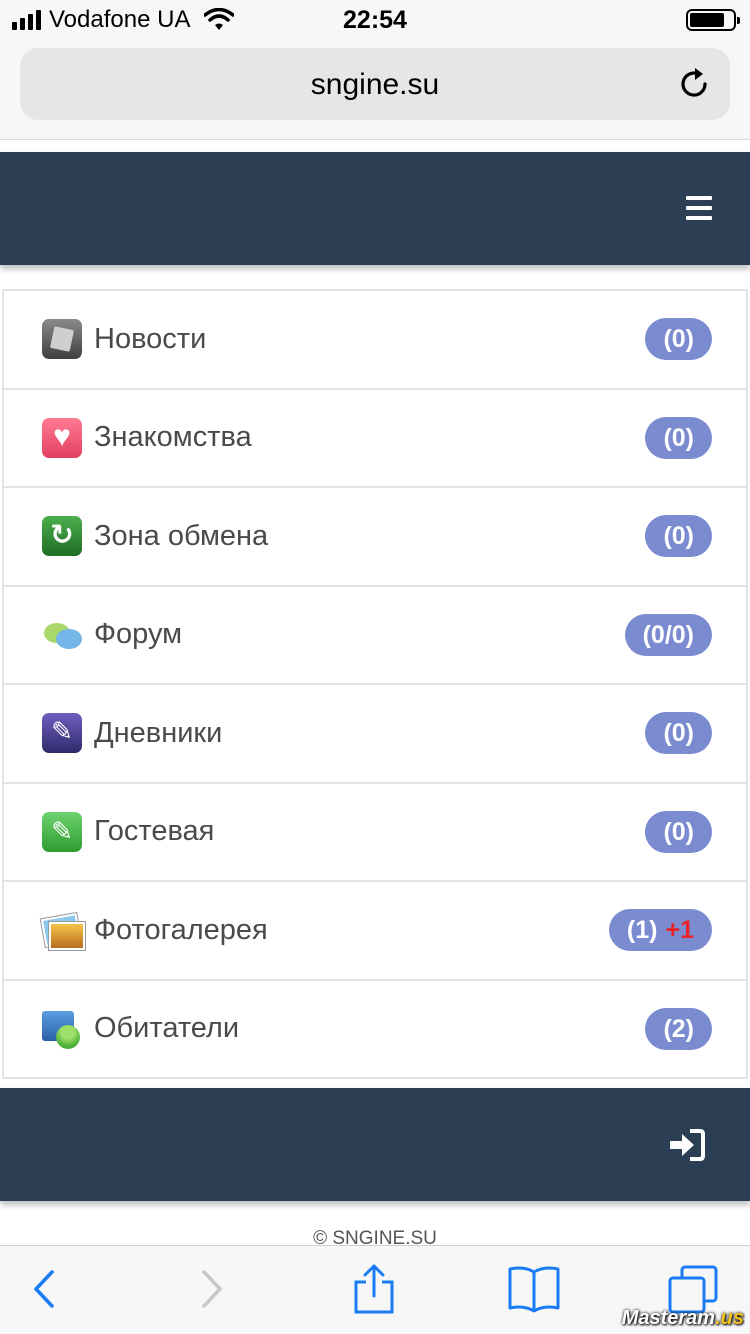 The image size is (750, 1334). I want to click on menu-item-forum: Форум (0/0), so click(375, 636).